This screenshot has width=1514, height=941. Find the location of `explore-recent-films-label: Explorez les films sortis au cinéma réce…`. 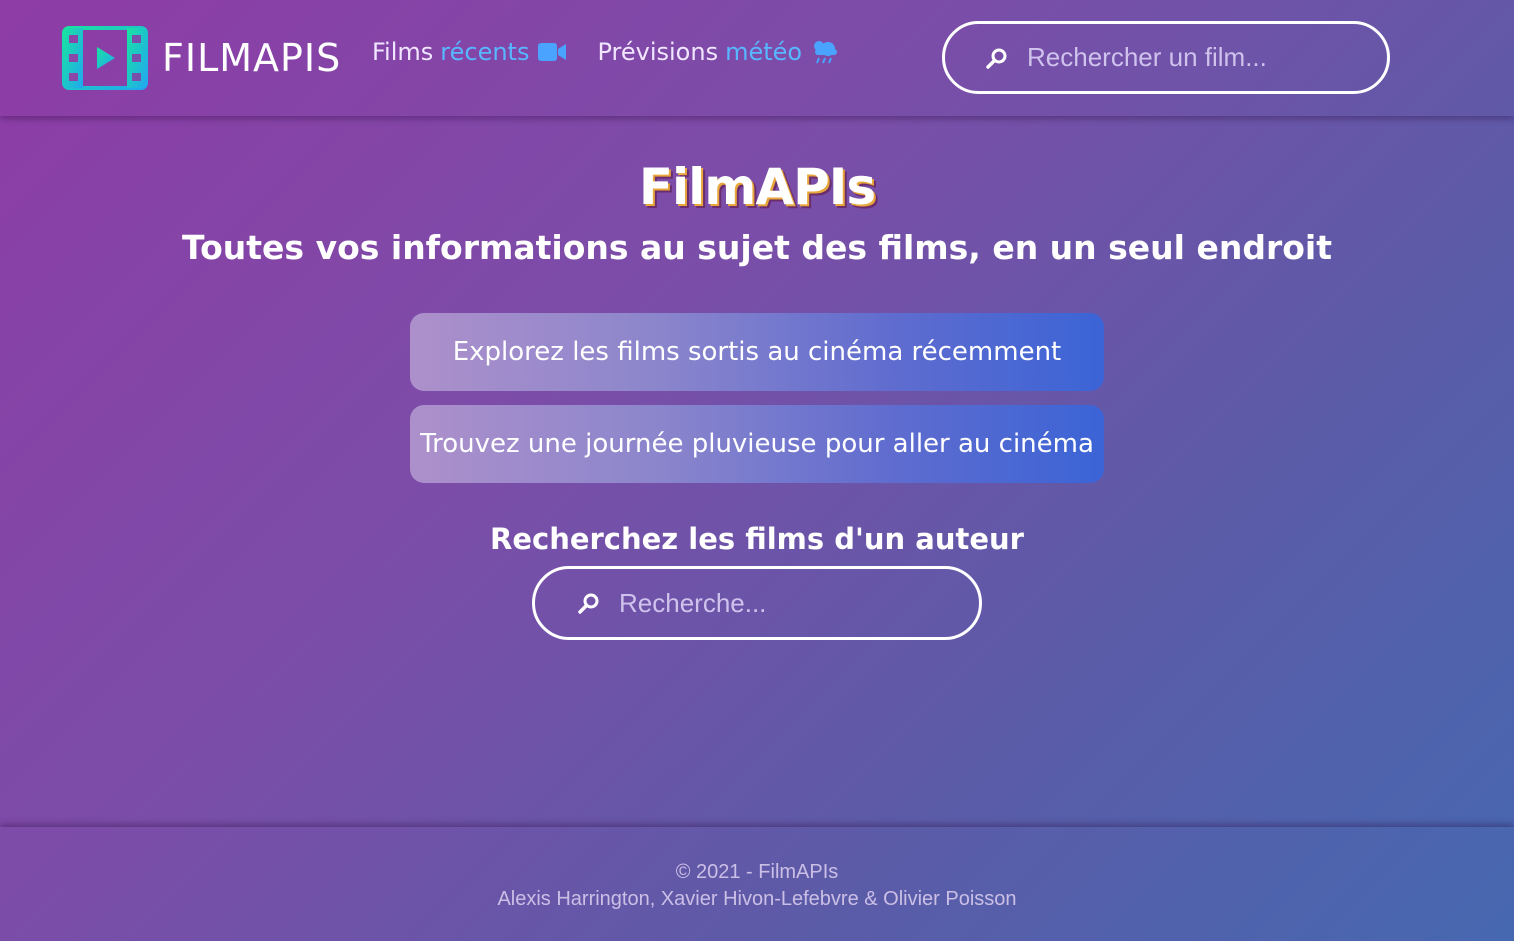

explore-recent-films-label: Explorez les films sortis au cinéma réce… is located at coordinates (757, 352).